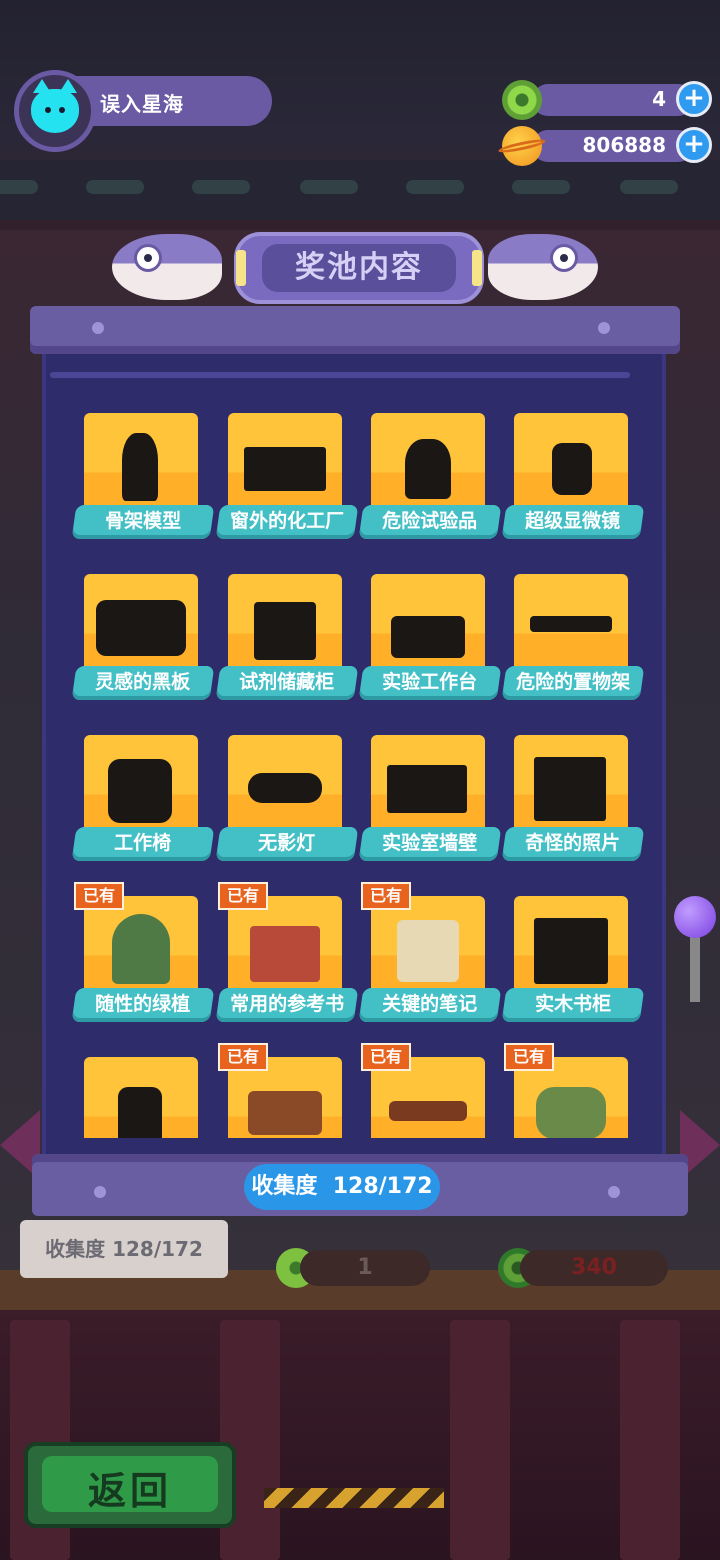 This screenshot has height=1560, width=720. Describe the element at coordinates (522, 100) in the screenshot. I see `donut-icon` at that location.